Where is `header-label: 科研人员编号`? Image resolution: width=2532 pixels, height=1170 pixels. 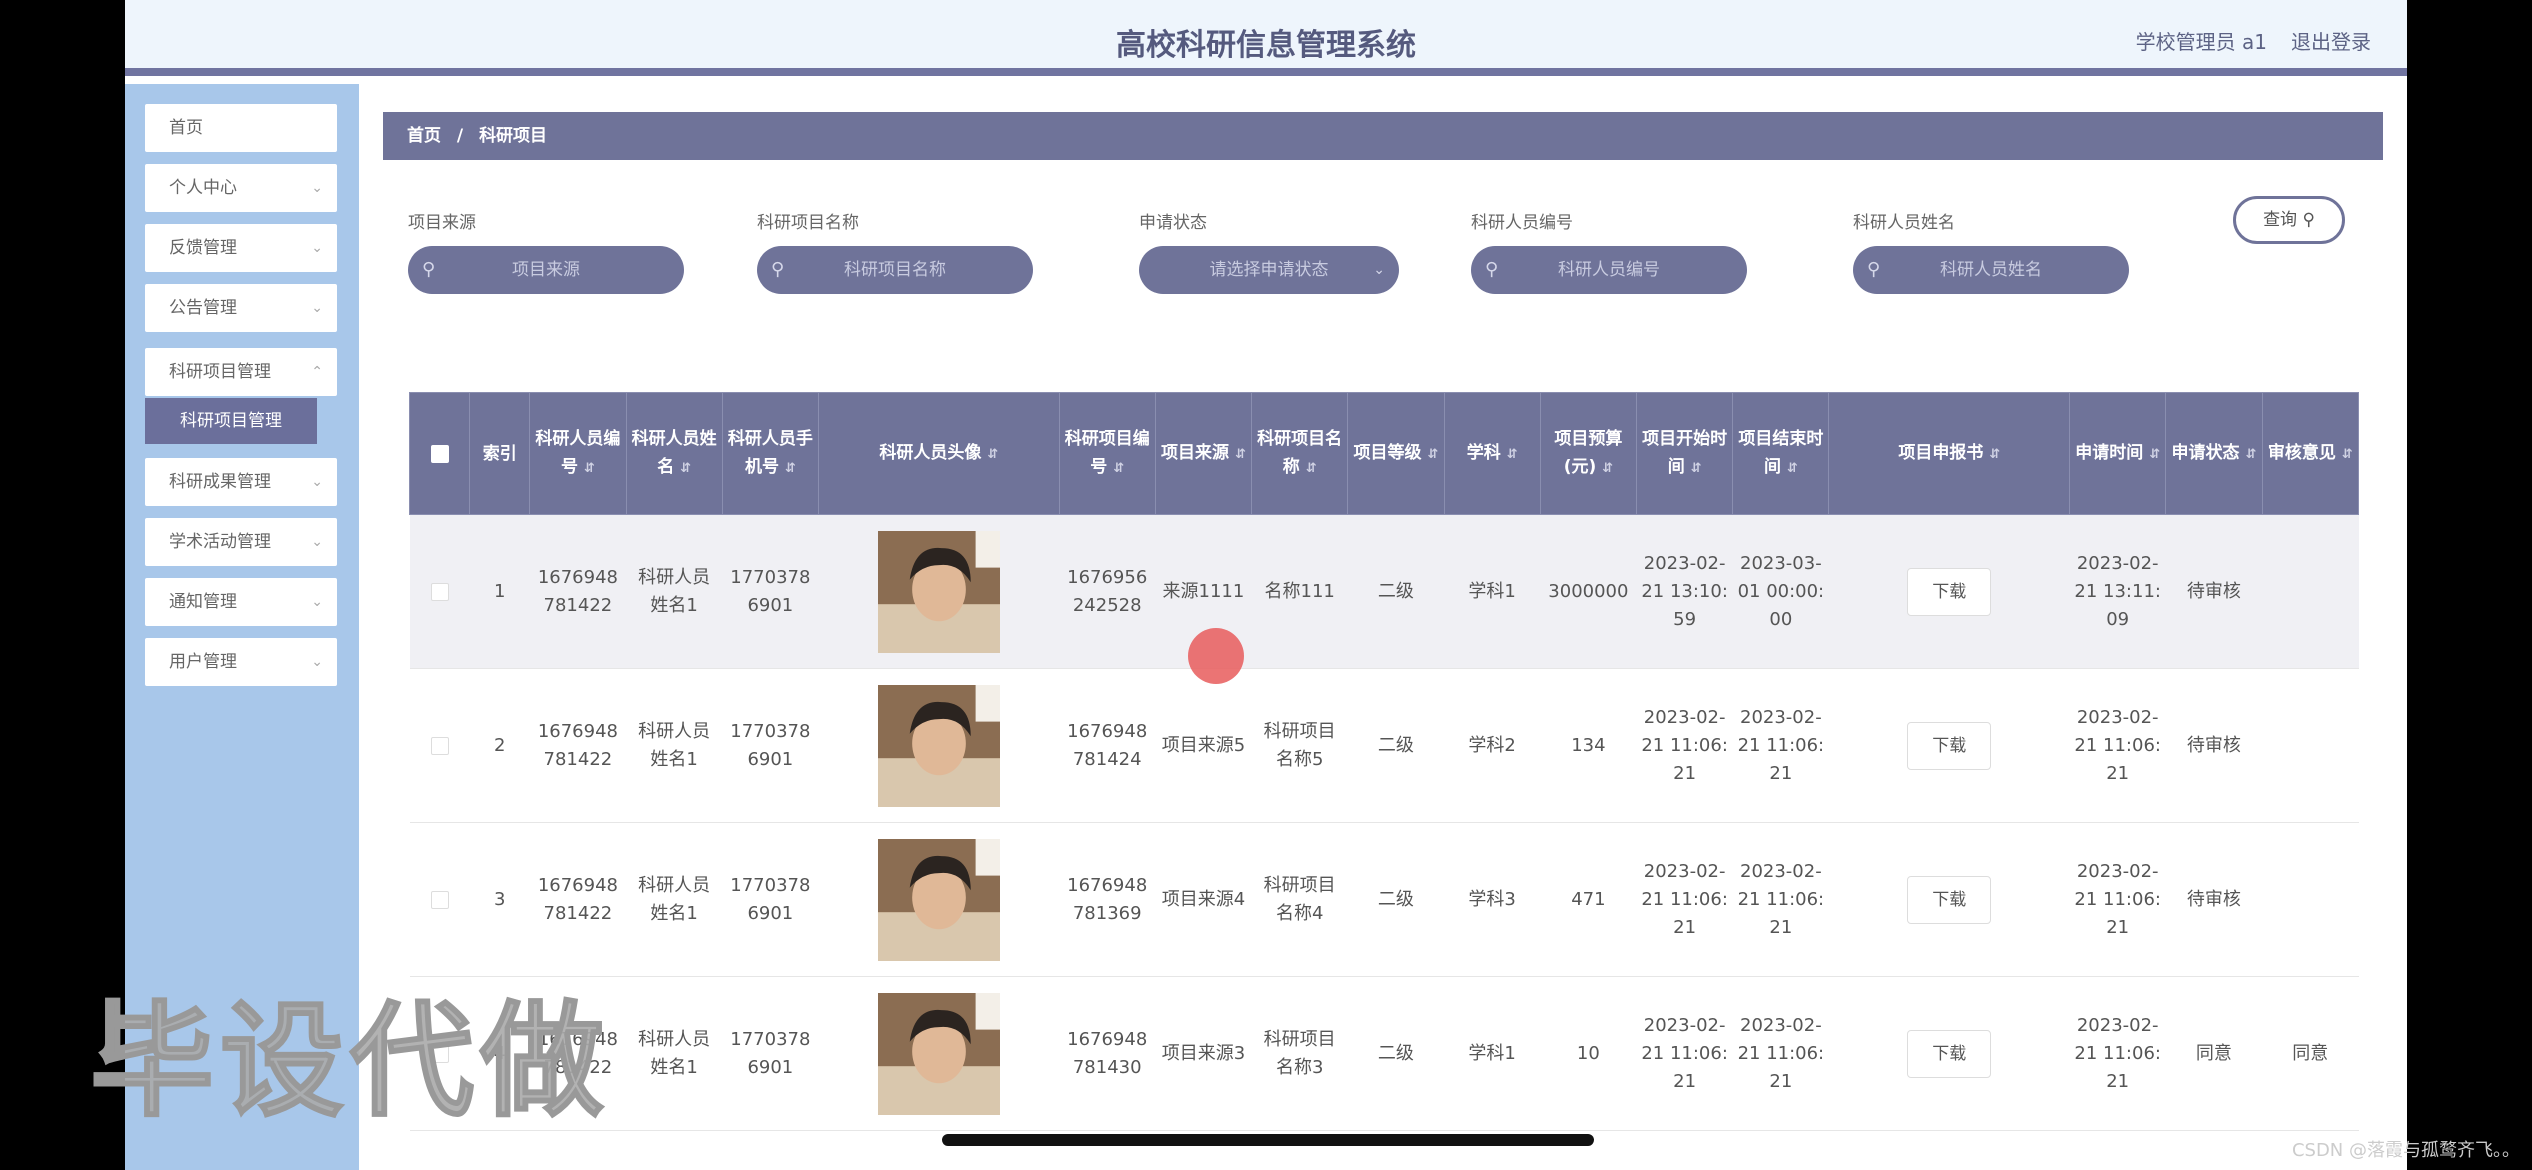 header-label: 科研人员编号 is located at coordinates (578, 452).